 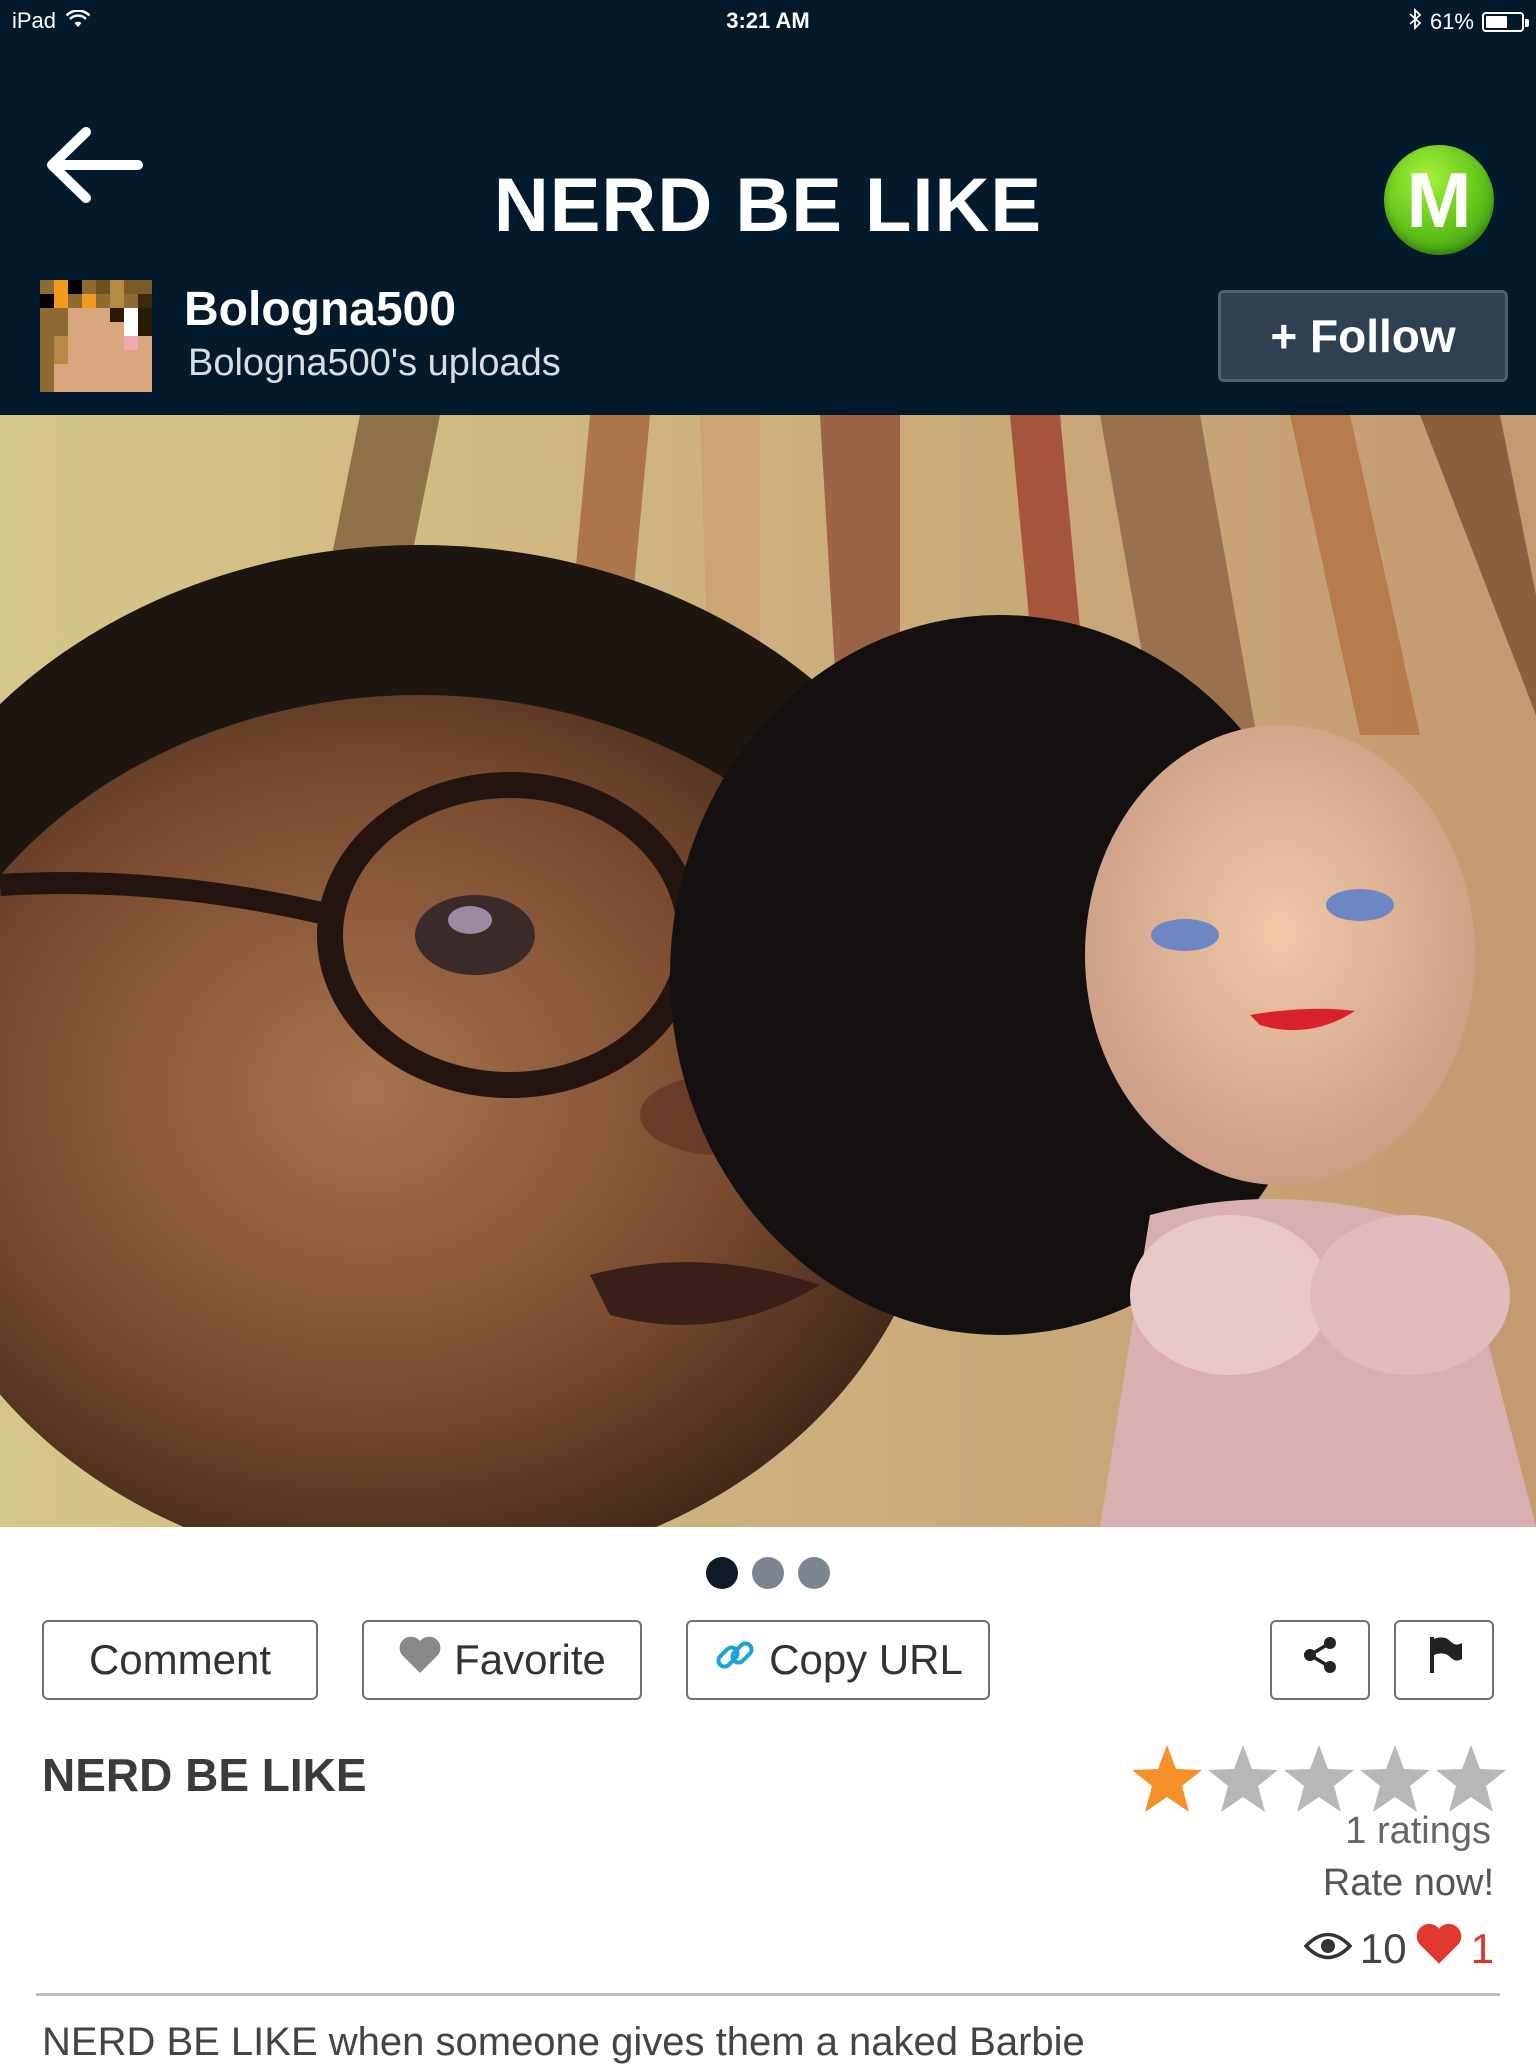 I want to click on copy-url-button: Copy URL, so click(x=838, y=1660).